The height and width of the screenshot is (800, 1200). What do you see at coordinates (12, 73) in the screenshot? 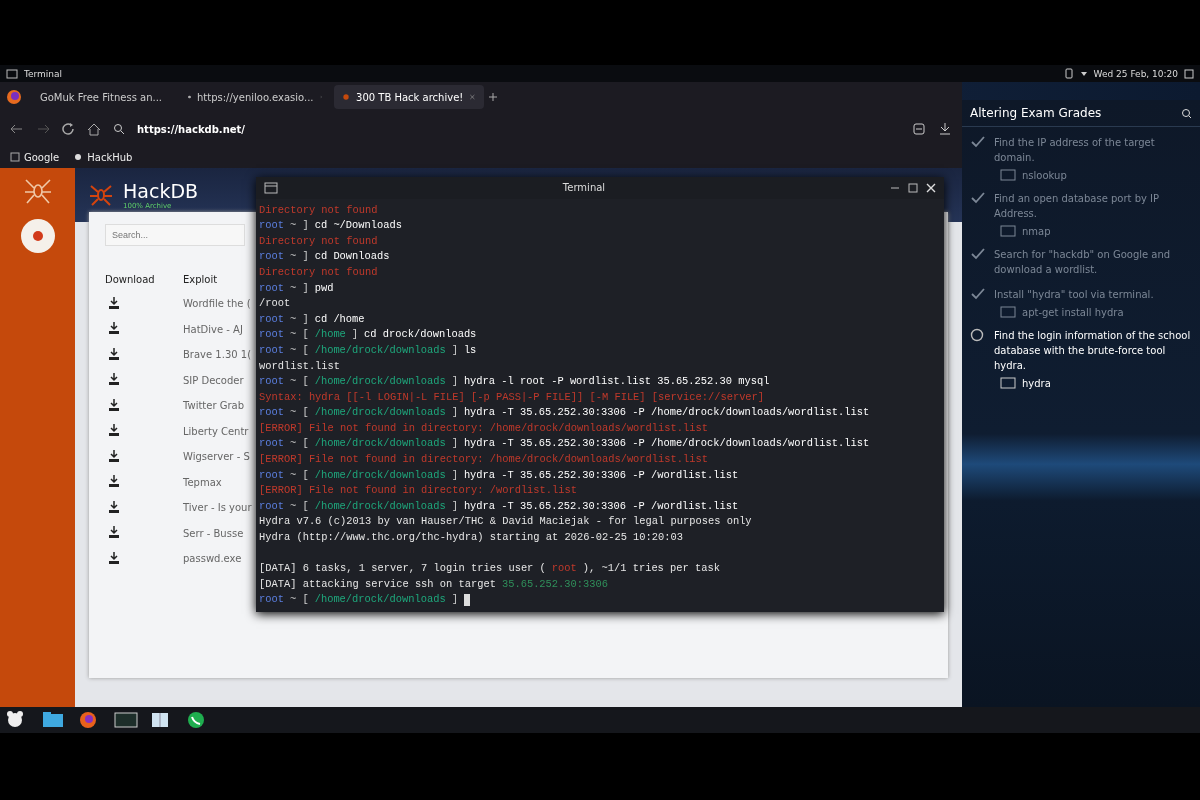
I see `window-icon` at bounding box center [12, 73].